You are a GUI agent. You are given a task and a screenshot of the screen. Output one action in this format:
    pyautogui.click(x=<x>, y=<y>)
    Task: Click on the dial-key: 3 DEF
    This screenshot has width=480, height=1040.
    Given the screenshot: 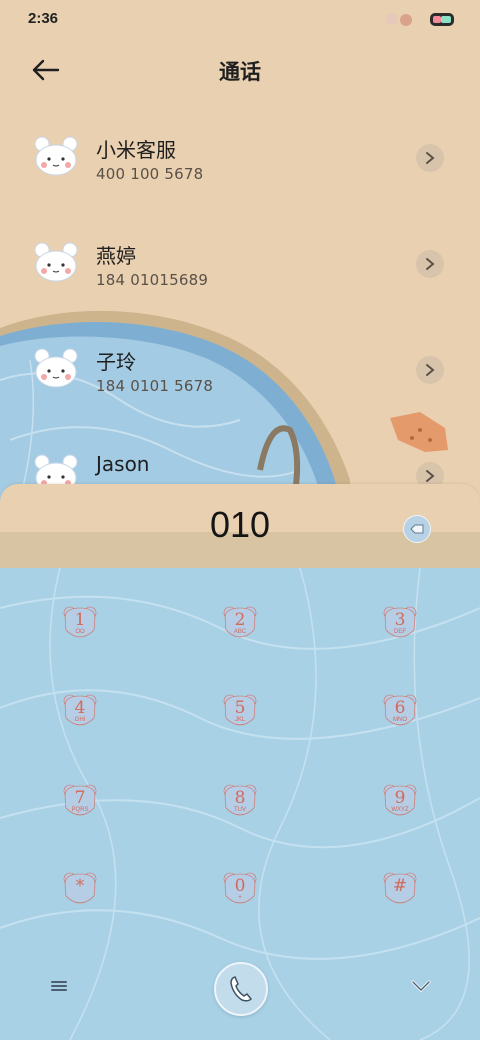 What is the action you would take?
    pyautogui.click(x=402, y=624)
    